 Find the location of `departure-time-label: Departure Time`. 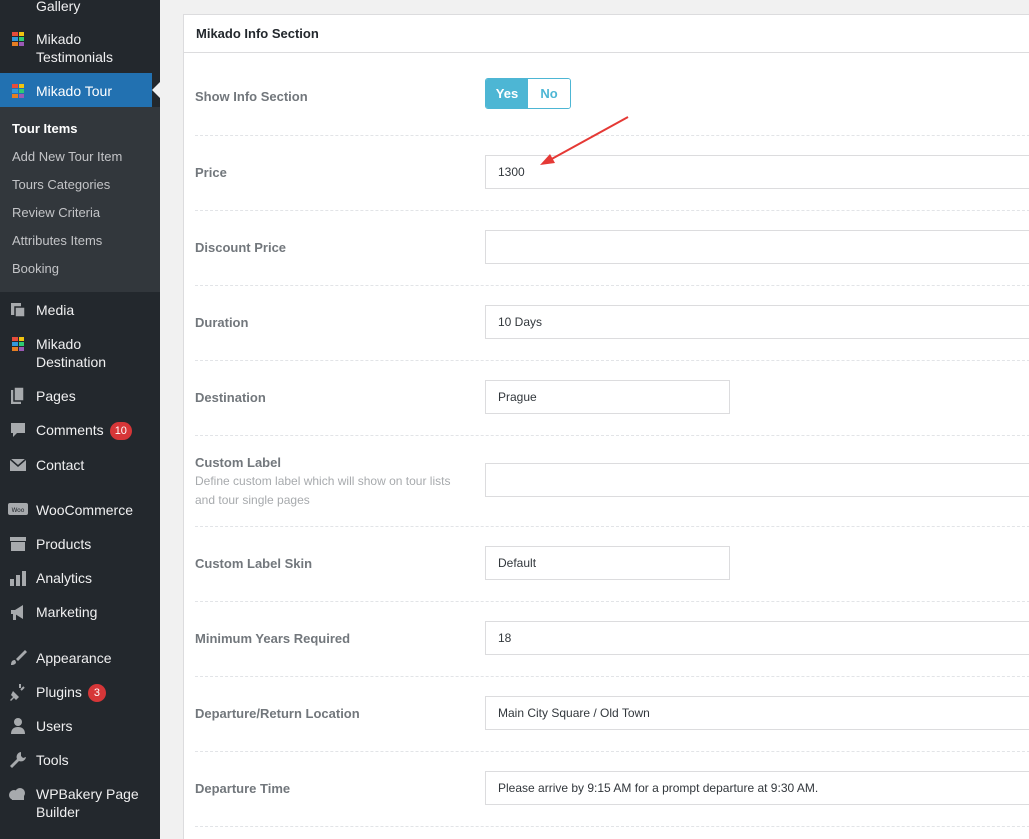

departure-time-label: Departure Time is located at coordinates (243, 788).